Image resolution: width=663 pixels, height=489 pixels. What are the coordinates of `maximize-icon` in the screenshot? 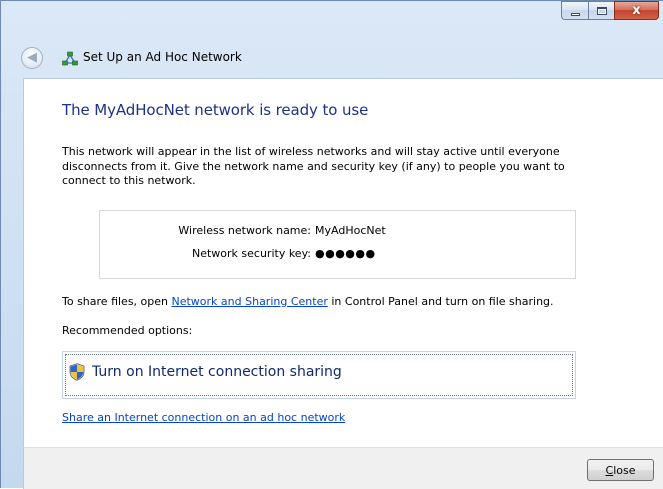 It's located at (601, 10).